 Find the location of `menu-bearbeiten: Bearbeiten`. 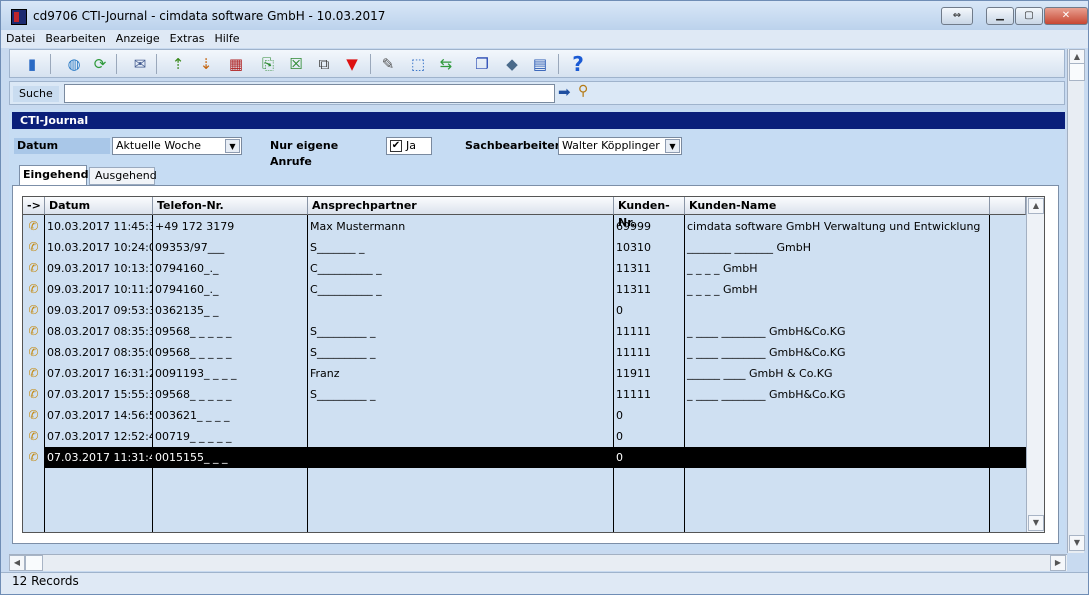

menu-bearbeiten: Bearbeiten is located at coordinates (75, 38).